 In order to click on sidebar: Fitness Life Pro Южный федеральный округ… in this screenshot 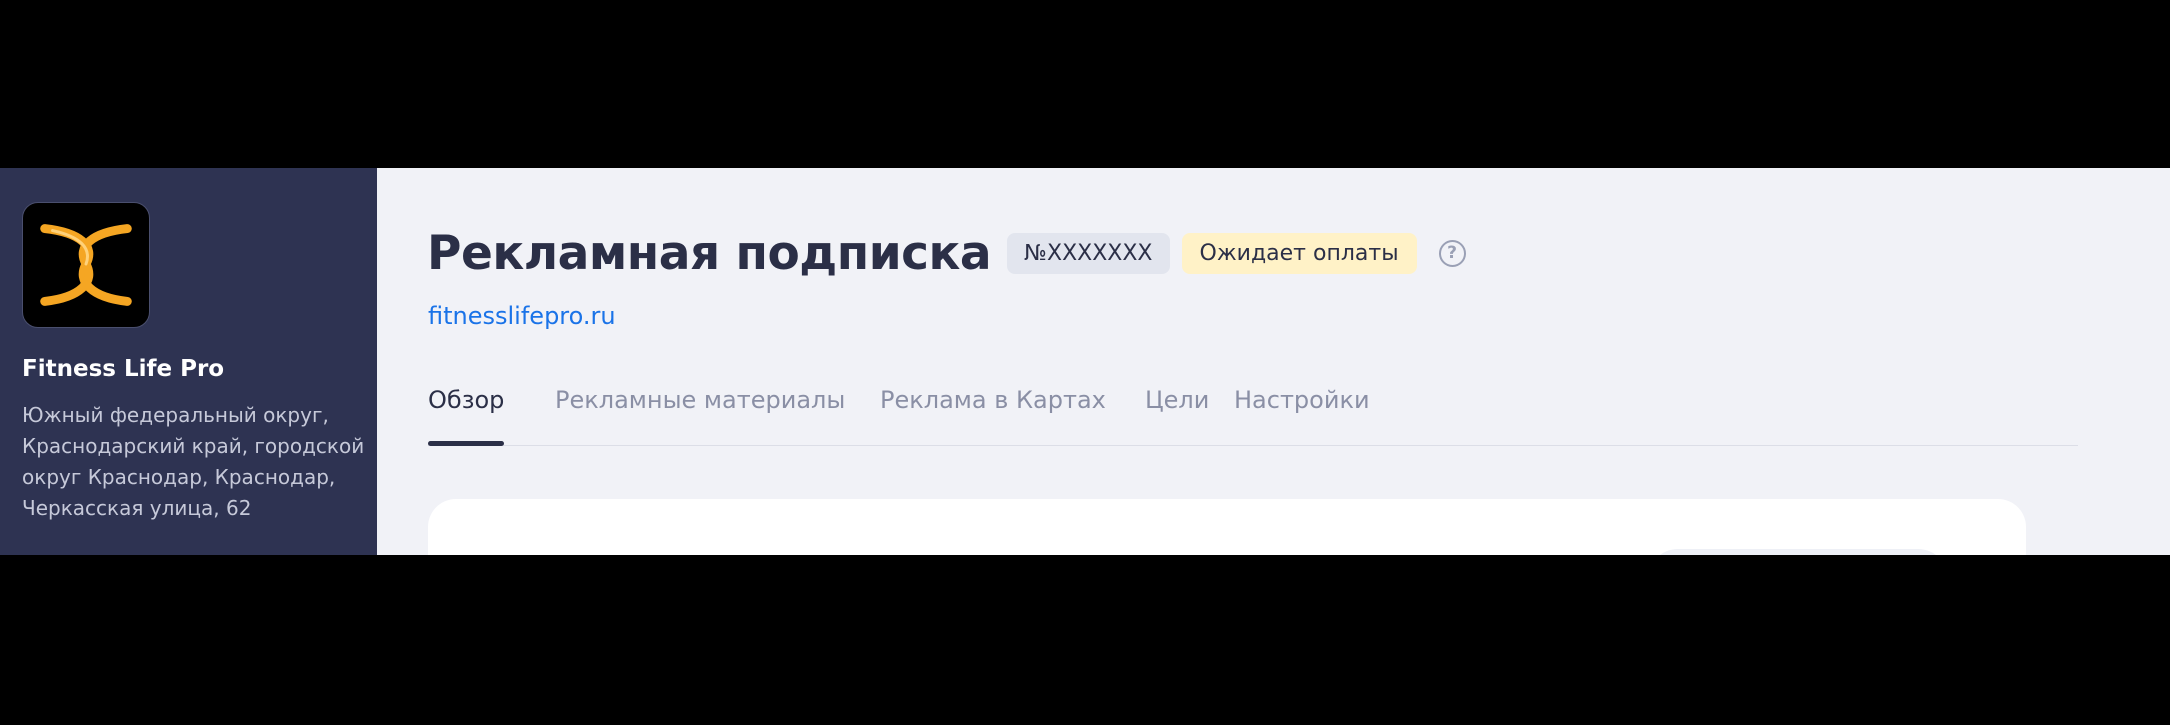, I will do `click(188, 361)`.